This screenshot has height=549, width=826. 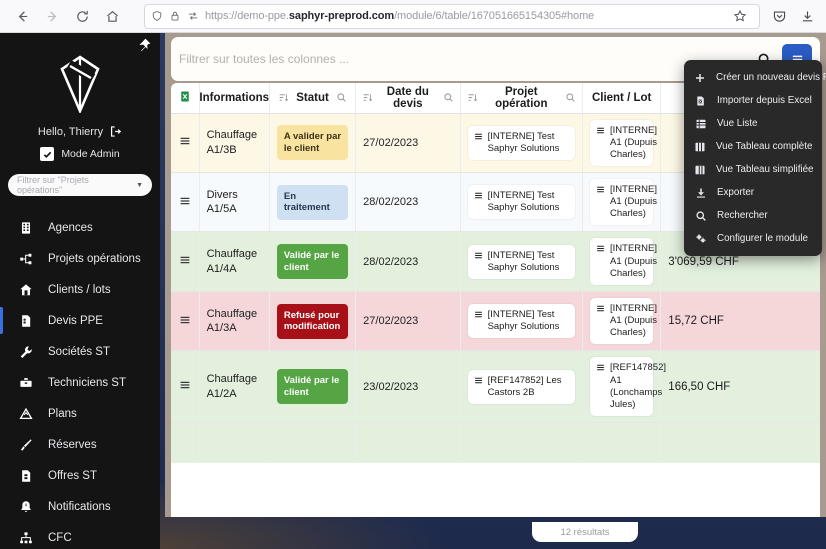 I want to click on sidebar-filter-placeholder: Filtrer sur "Projets opérations", so click(x=53, y=185).